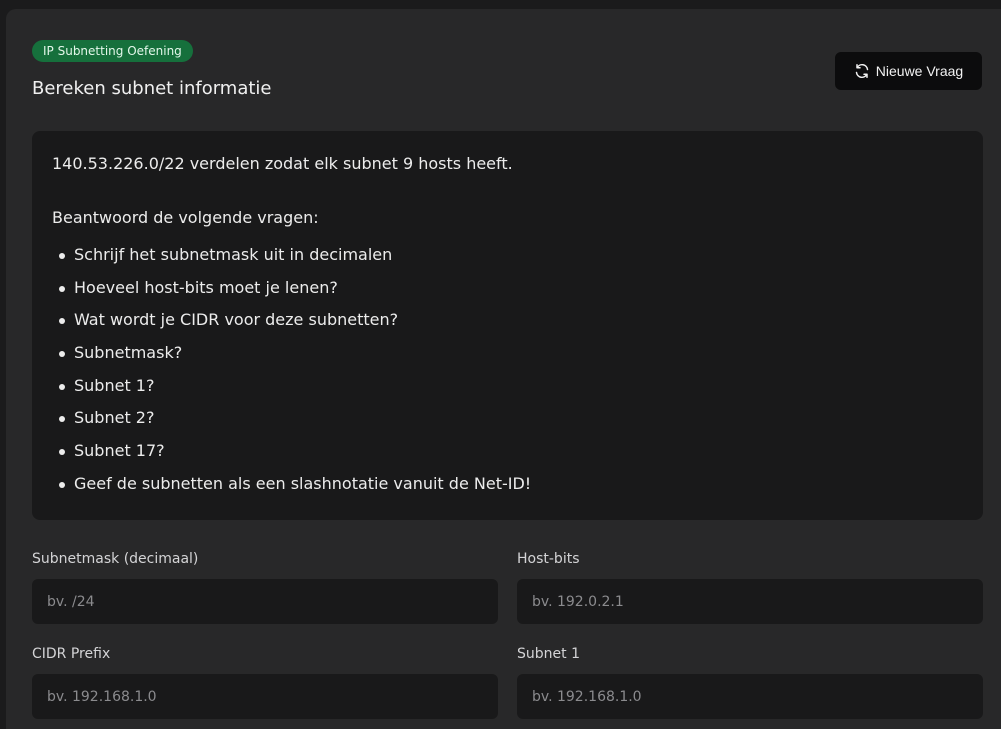 The width and height of the screenshot is (1001, 729). I want to click on subnetmask-decimal-label: Subnetmask (decimaal), so click(115, 559).